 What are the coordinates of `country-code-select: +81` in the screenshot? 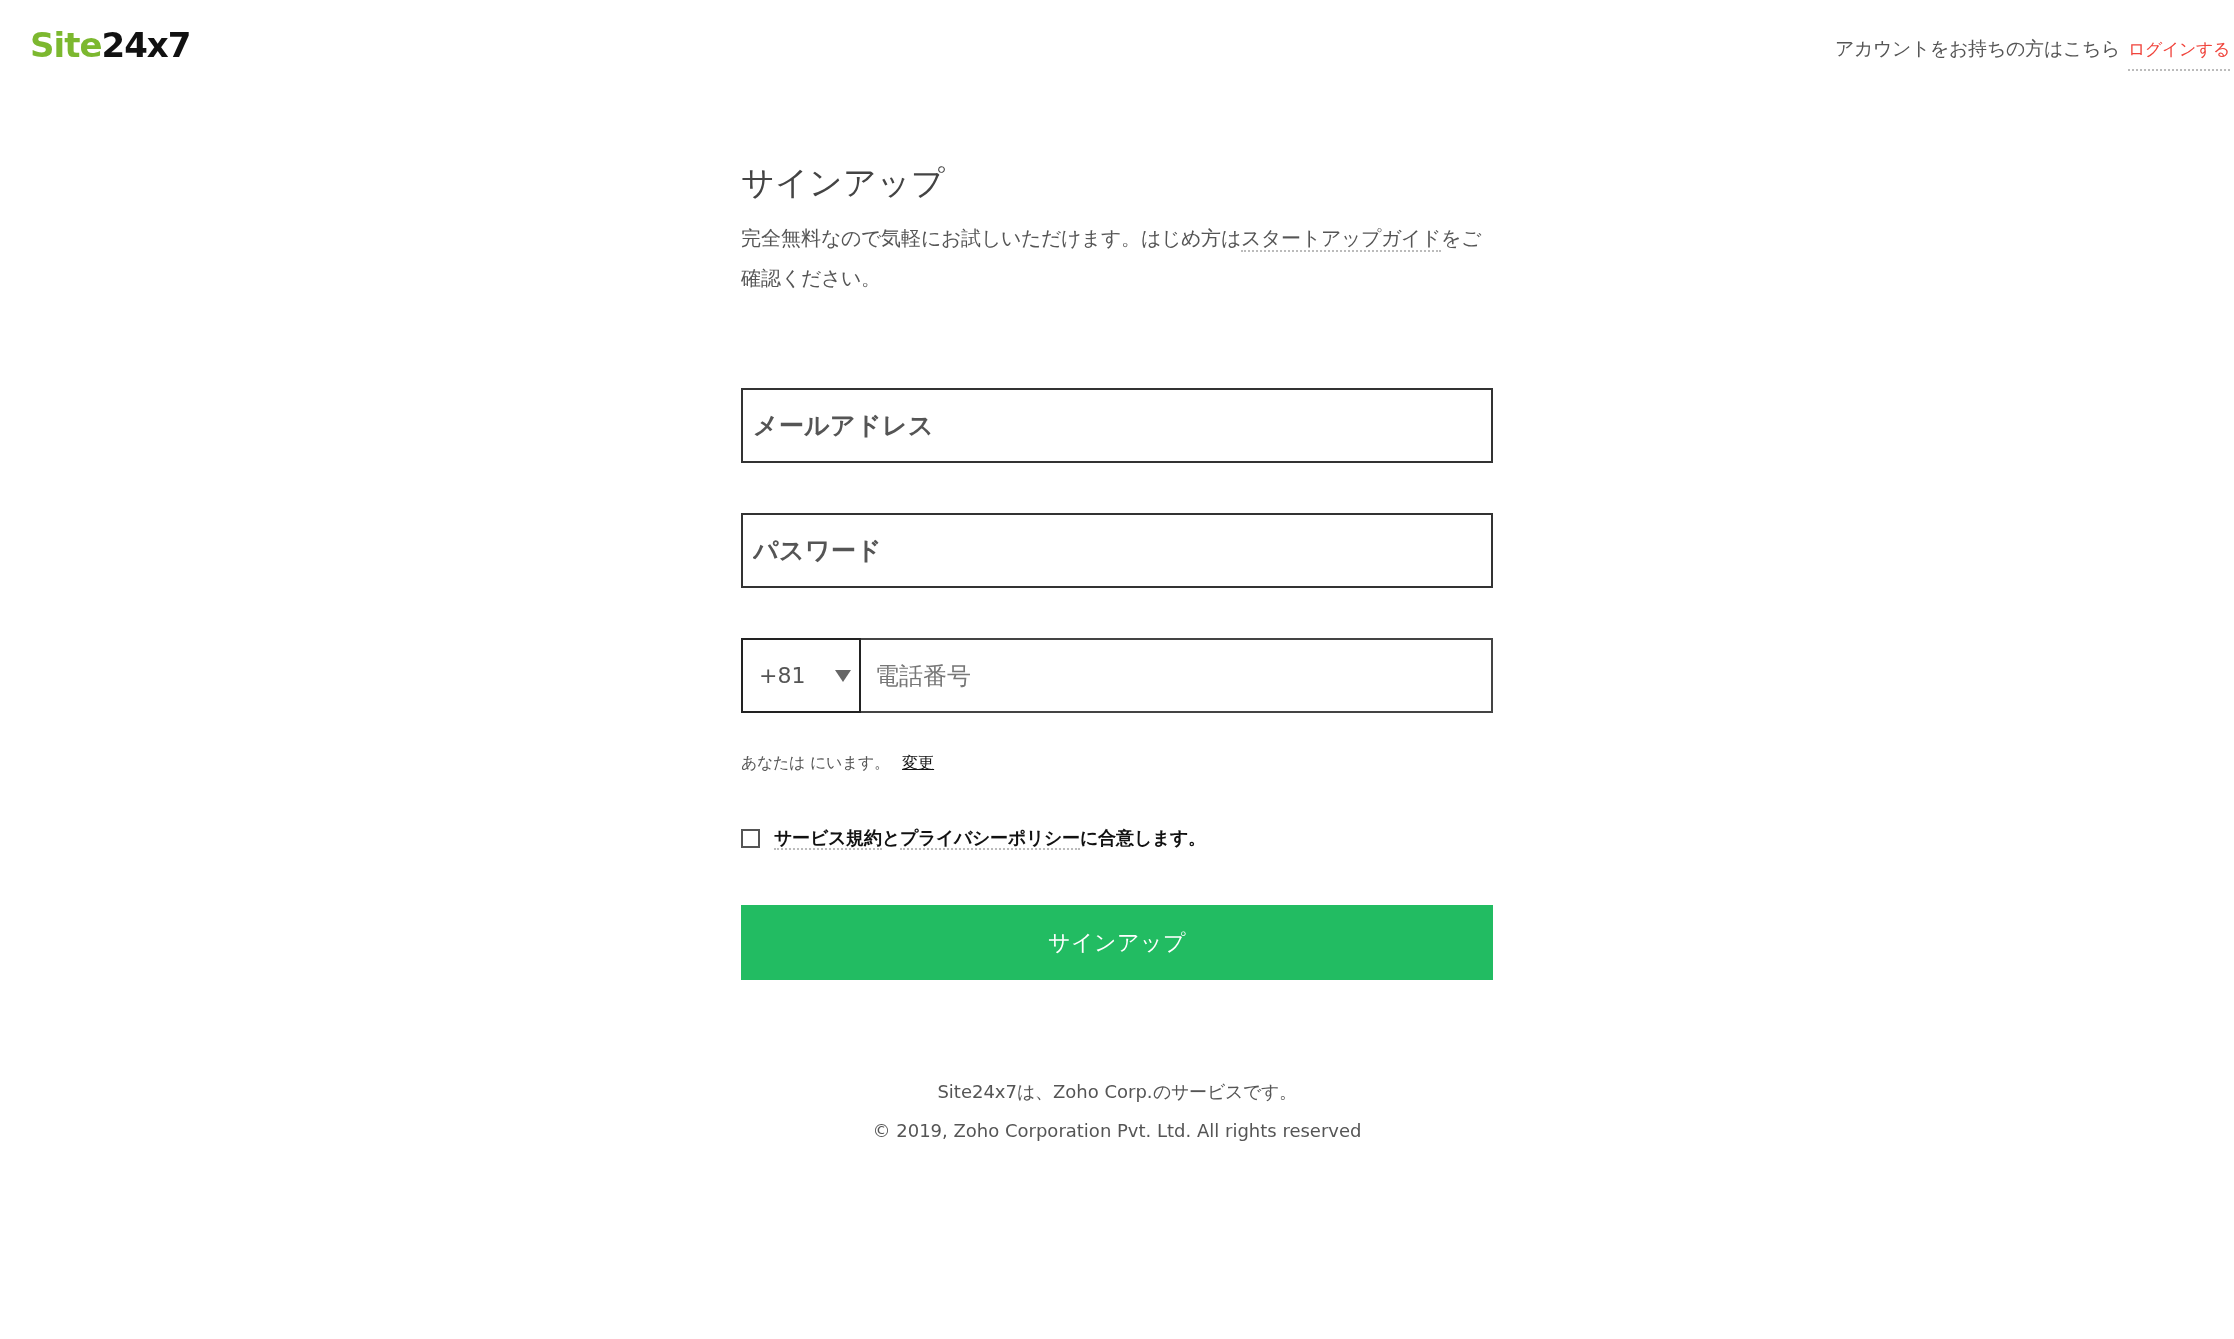 It's located at (801, 675).